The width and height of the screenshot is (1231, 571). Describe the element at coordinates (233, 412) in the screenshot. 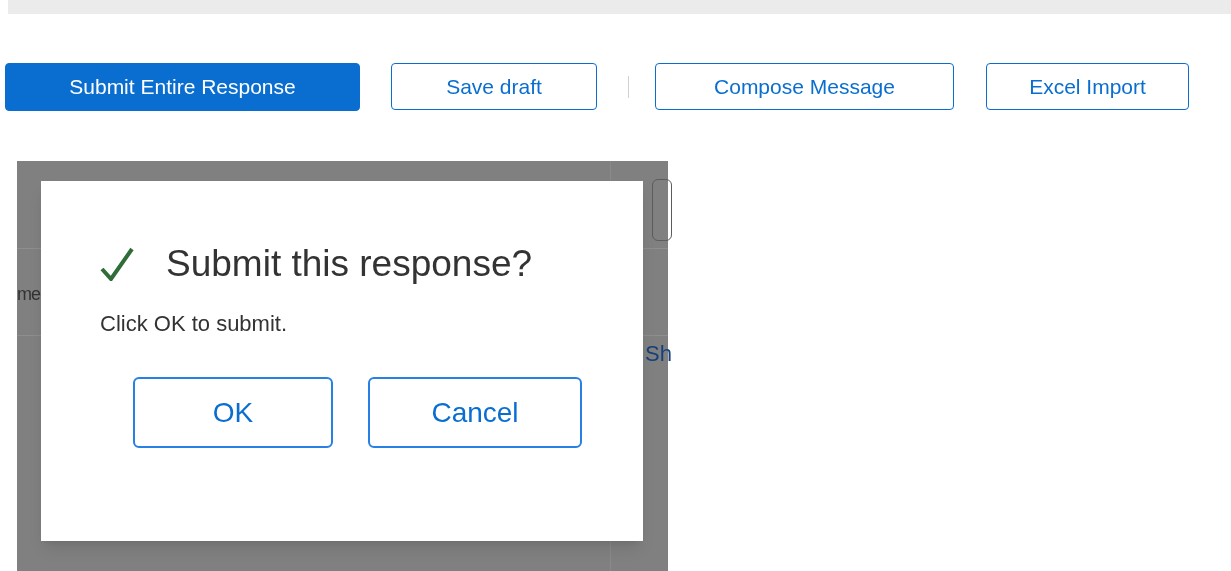

I see `dialog-button: OK` at that location.